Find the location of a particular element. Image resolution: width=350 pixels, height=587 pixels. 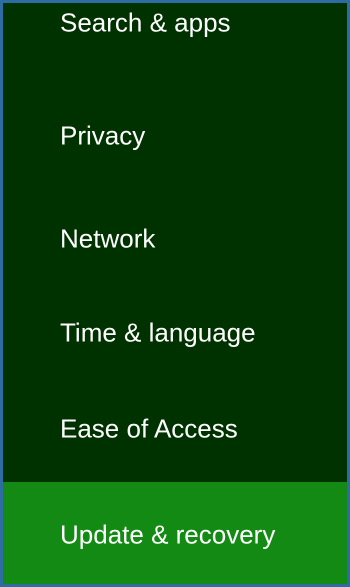

menu-item-label: Update & recovery is located at coordinates (168, 534).